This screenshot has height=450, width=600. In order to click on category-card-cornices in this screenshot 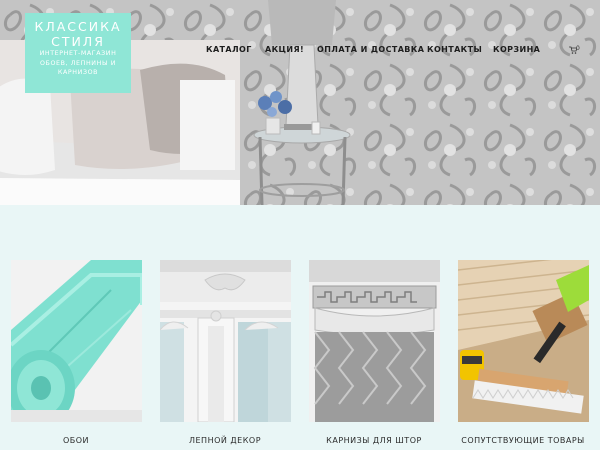, I will do `click(374, 341)`.